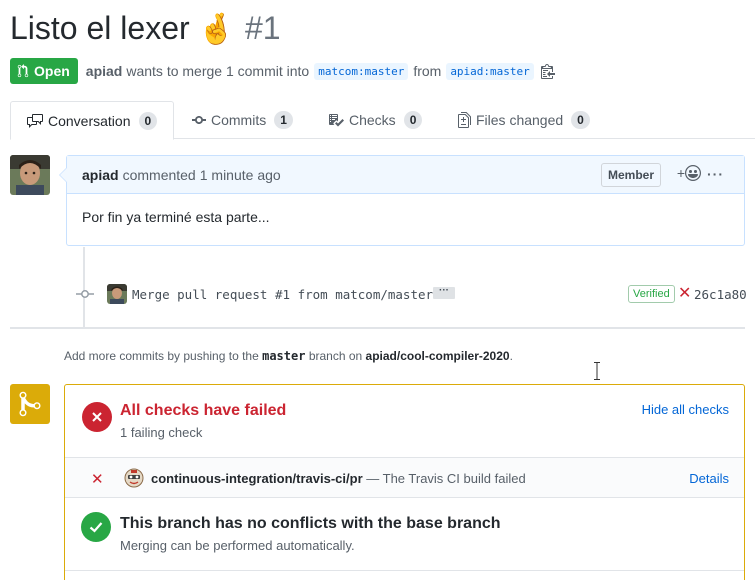  I want to click on git-merge-icon, so click(30, 404).